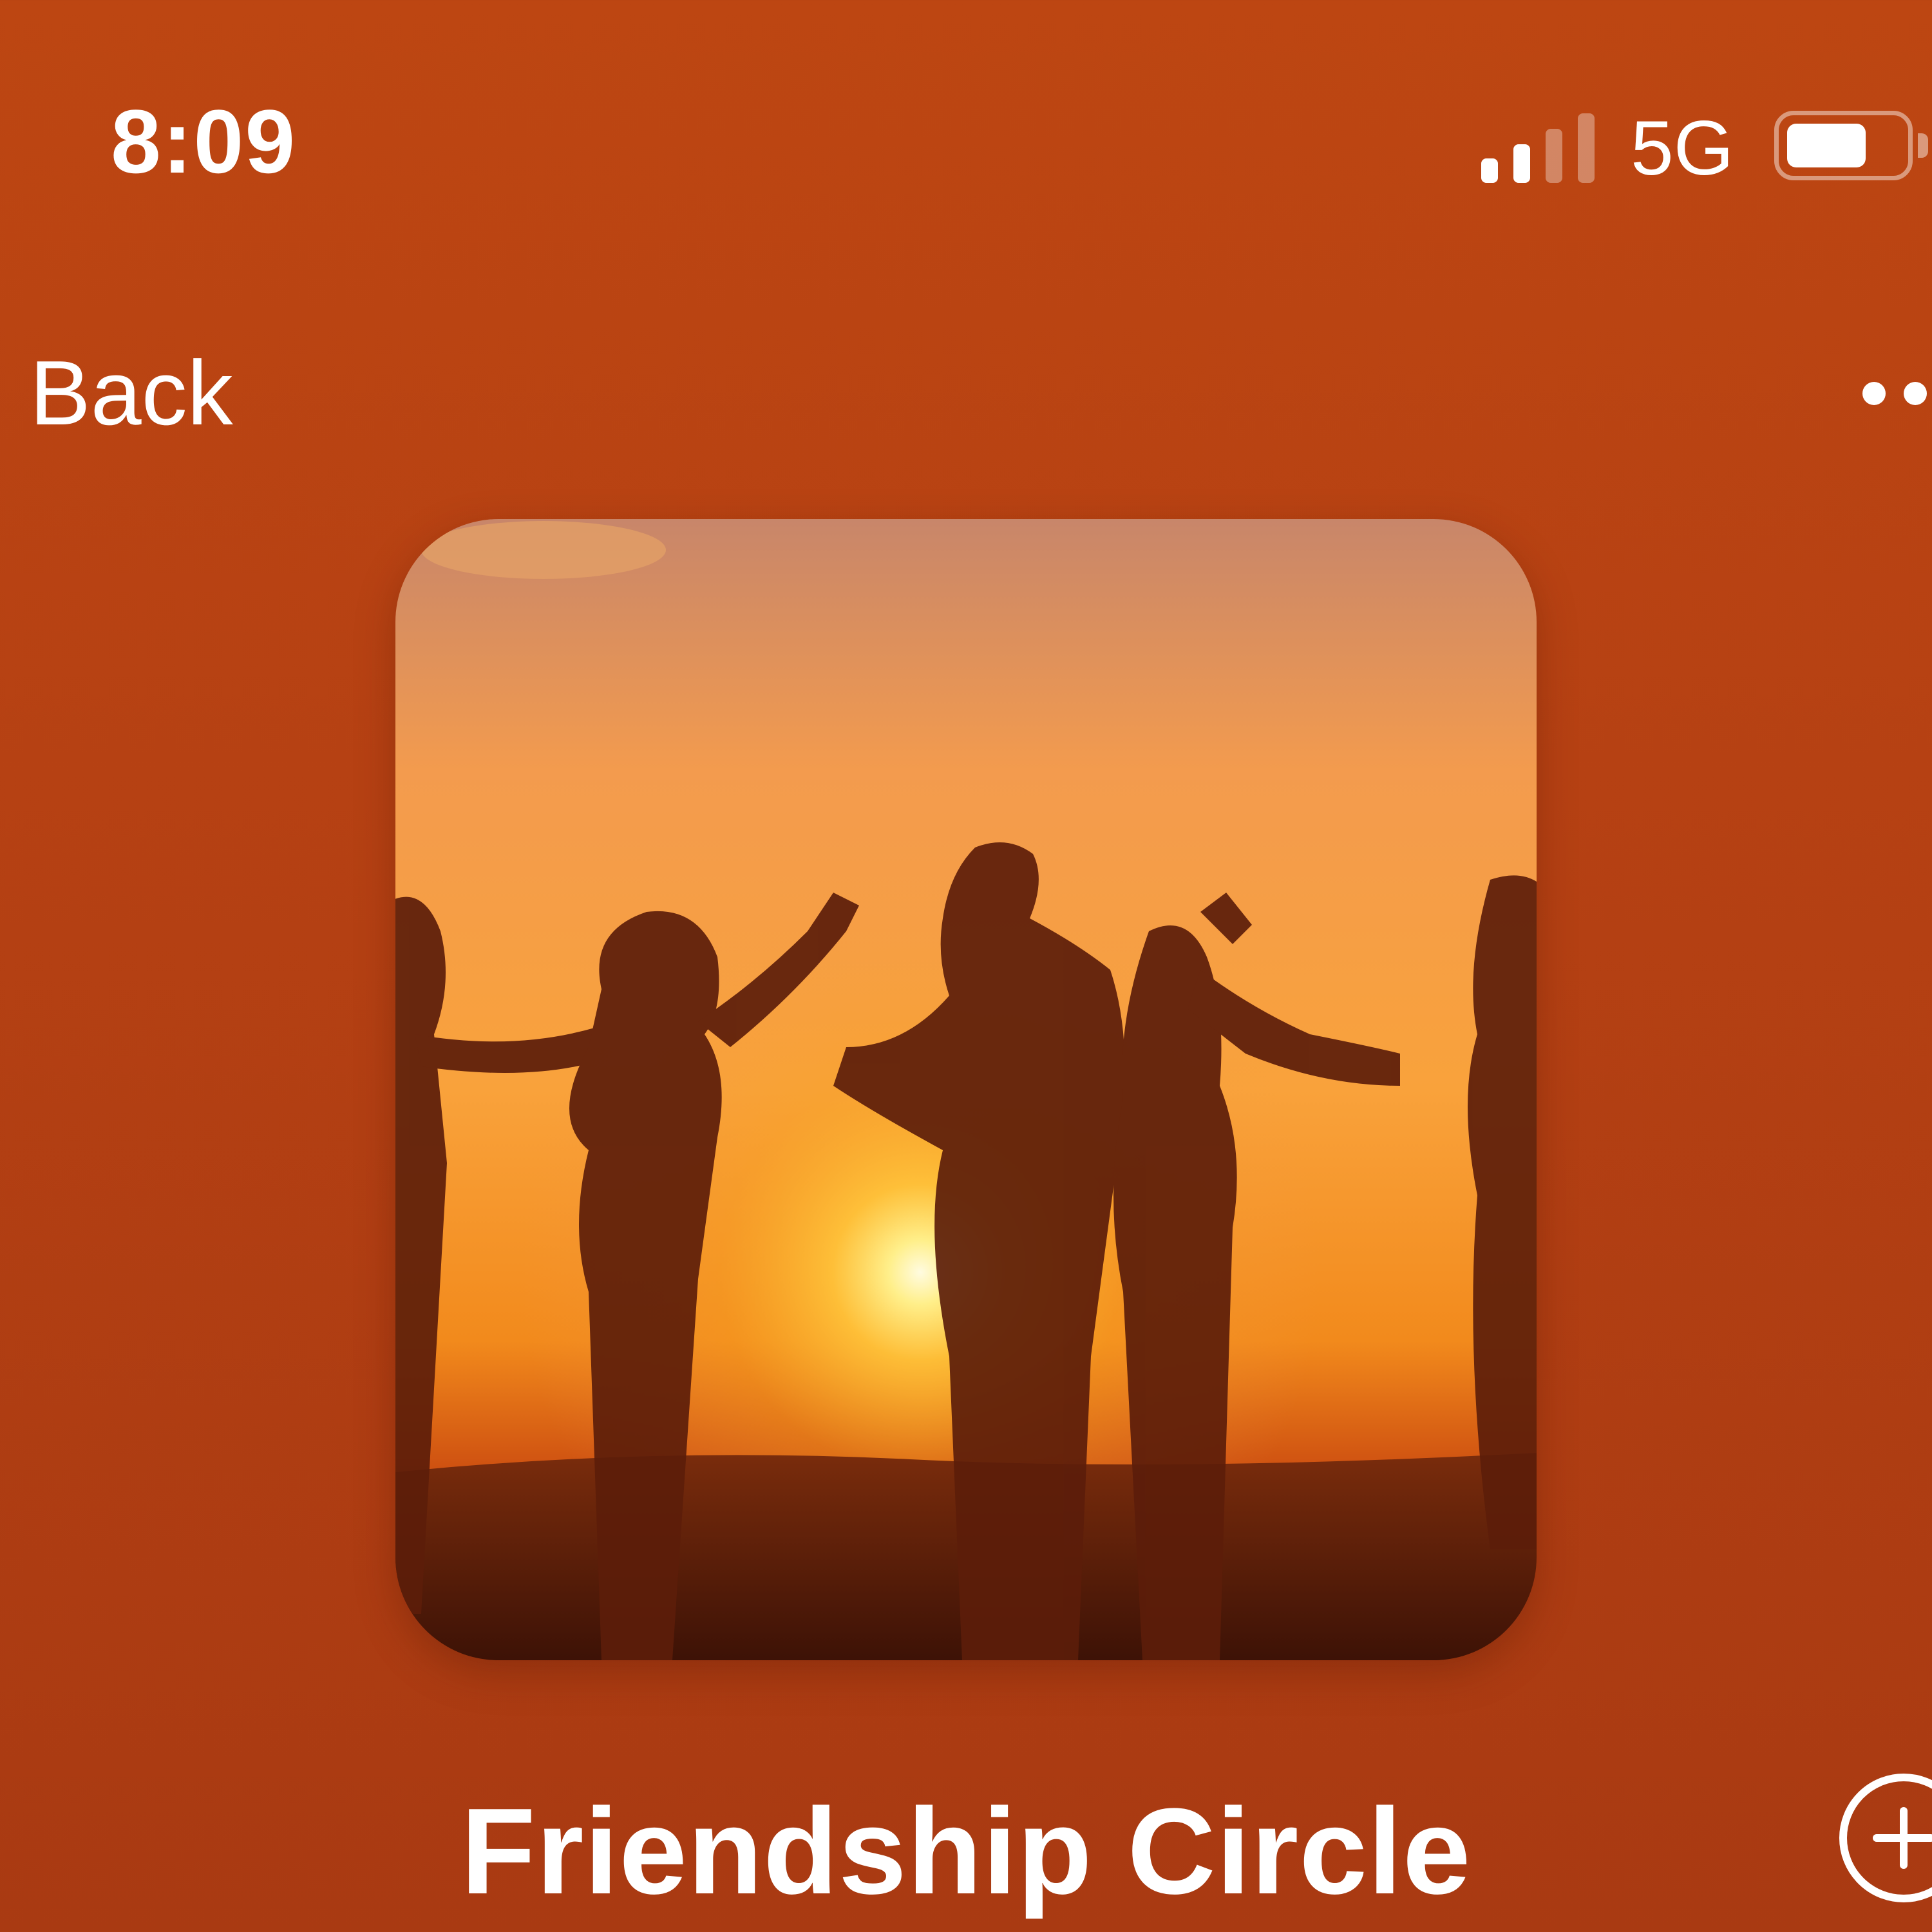 This screenshot has height=1932, width=1932. What do you see at coordinates (131, 394) in the screenshot?
I see `back-button: Back` at bounding box center [131, 394].